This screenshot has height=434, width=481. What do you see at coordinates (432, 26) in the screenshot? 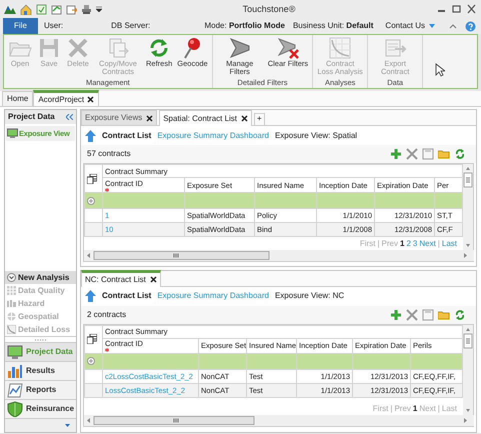
I see `caret-icon` at bounding box center [432, 26].